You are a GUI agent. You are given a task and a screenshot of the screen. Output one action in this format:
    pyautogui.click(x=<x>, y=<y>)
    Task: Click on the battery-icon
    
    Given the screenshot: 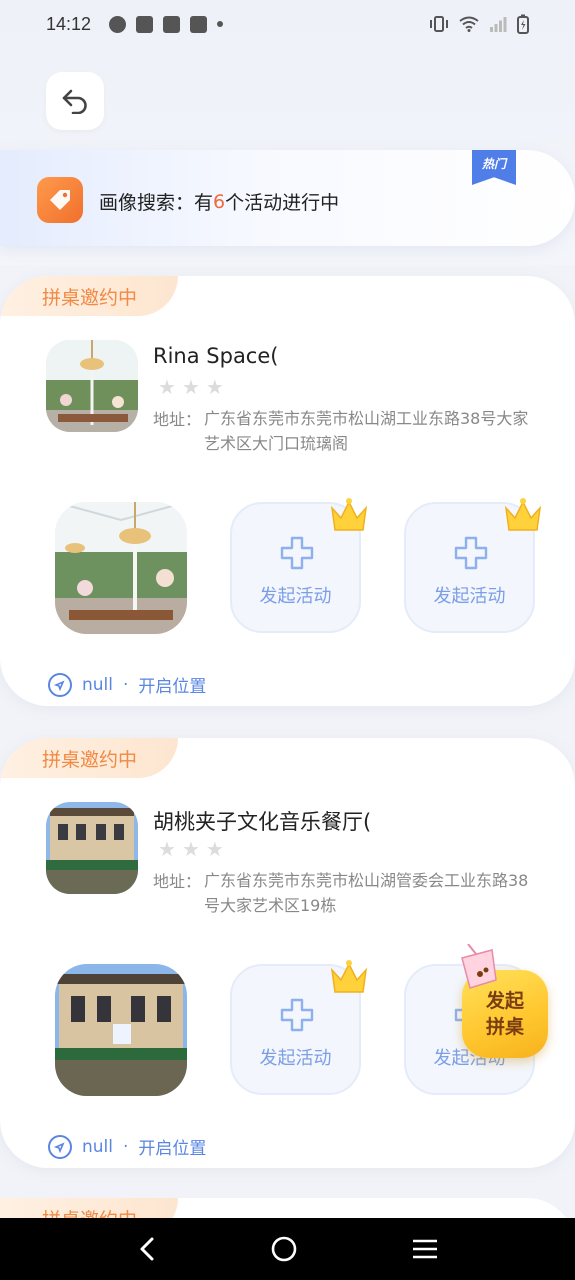 What is the action you would take?
    pyautogui.click(x=523, y=24)
    